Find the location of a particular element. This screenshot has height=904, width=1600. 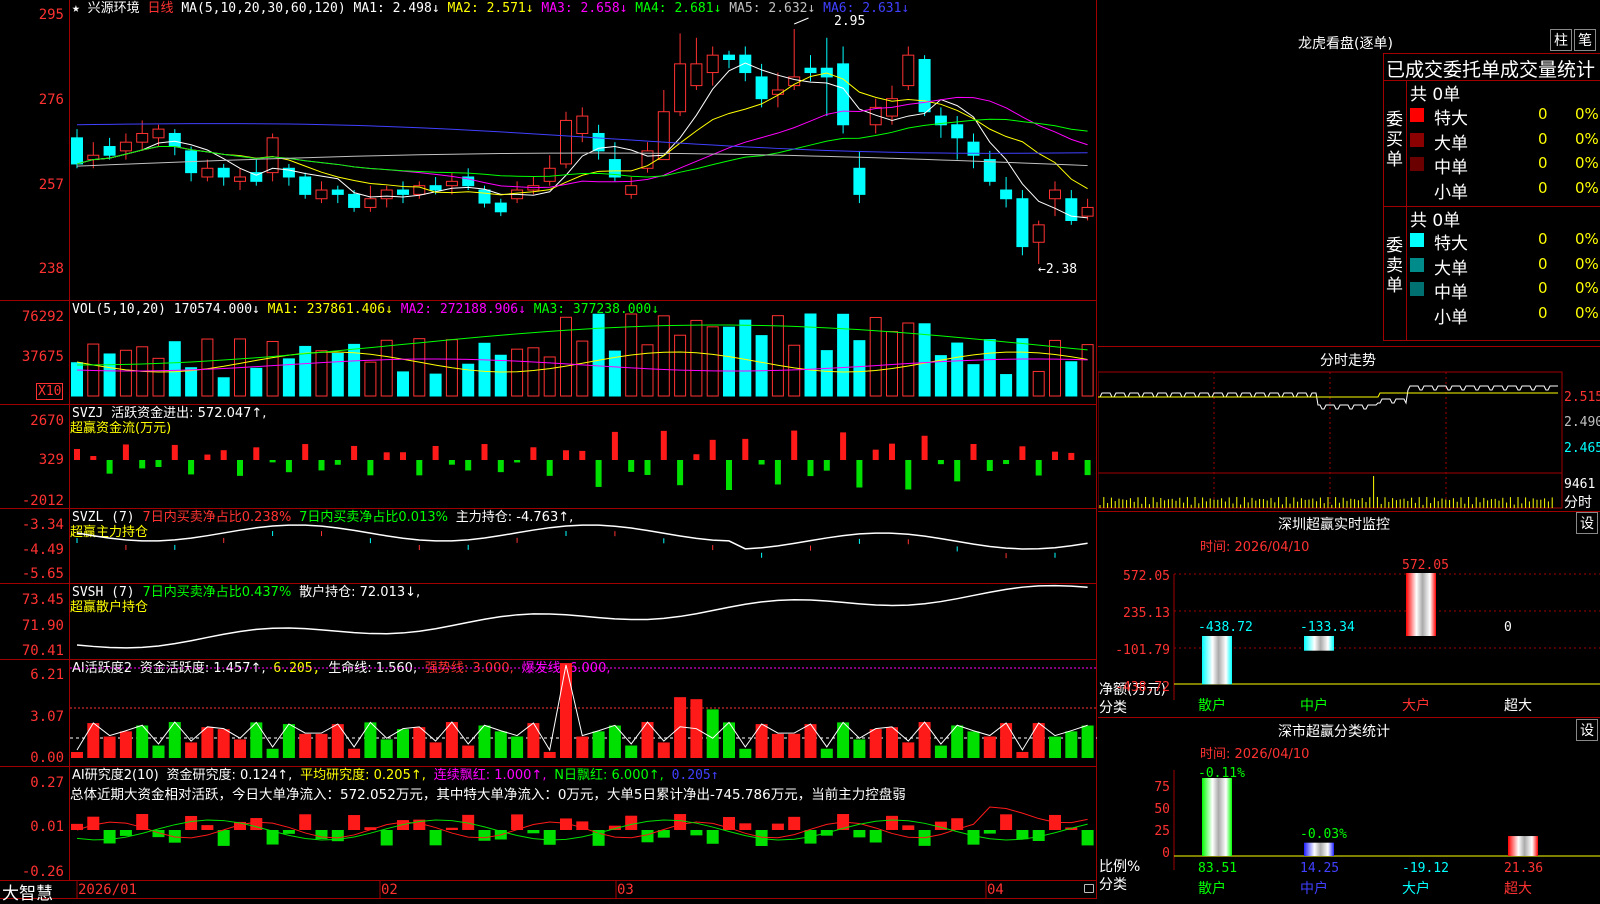

monitor-y-label: -438.72 is located at coordinates (1142, 687).